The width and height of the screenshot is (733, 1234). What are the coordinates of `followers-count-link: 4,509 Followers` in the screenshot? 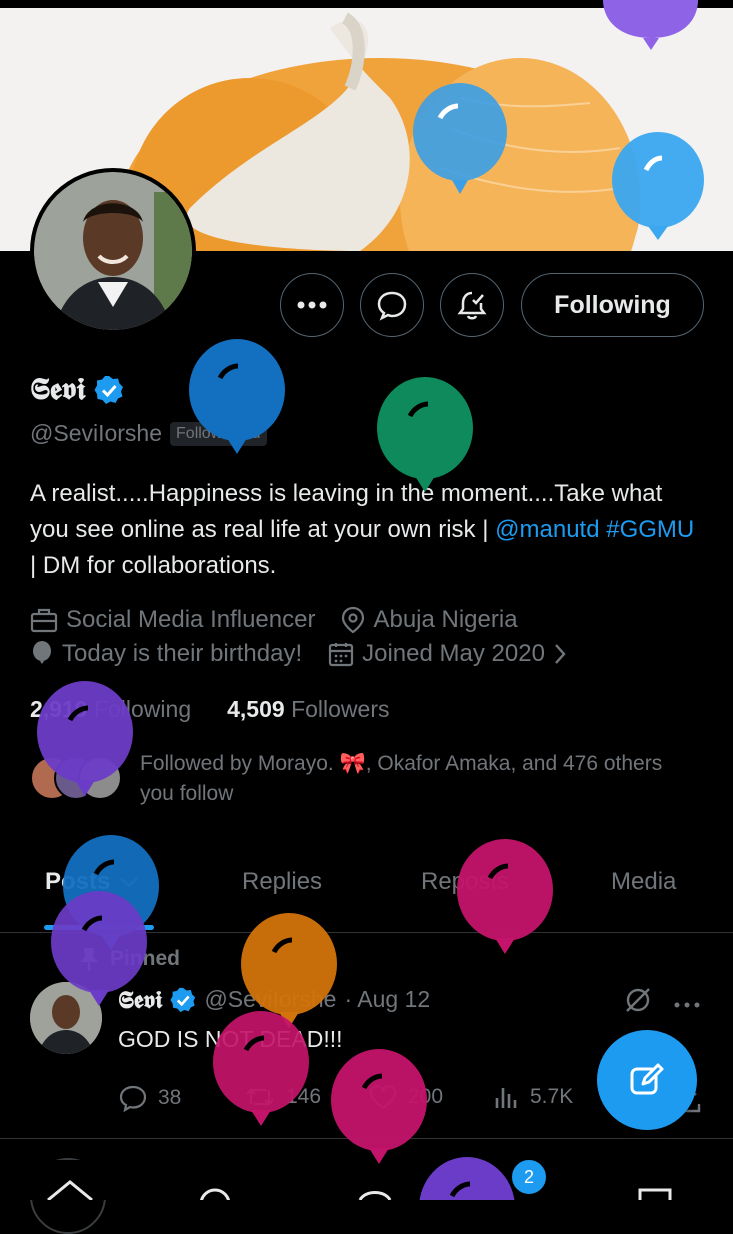 It's located at (308, 709).